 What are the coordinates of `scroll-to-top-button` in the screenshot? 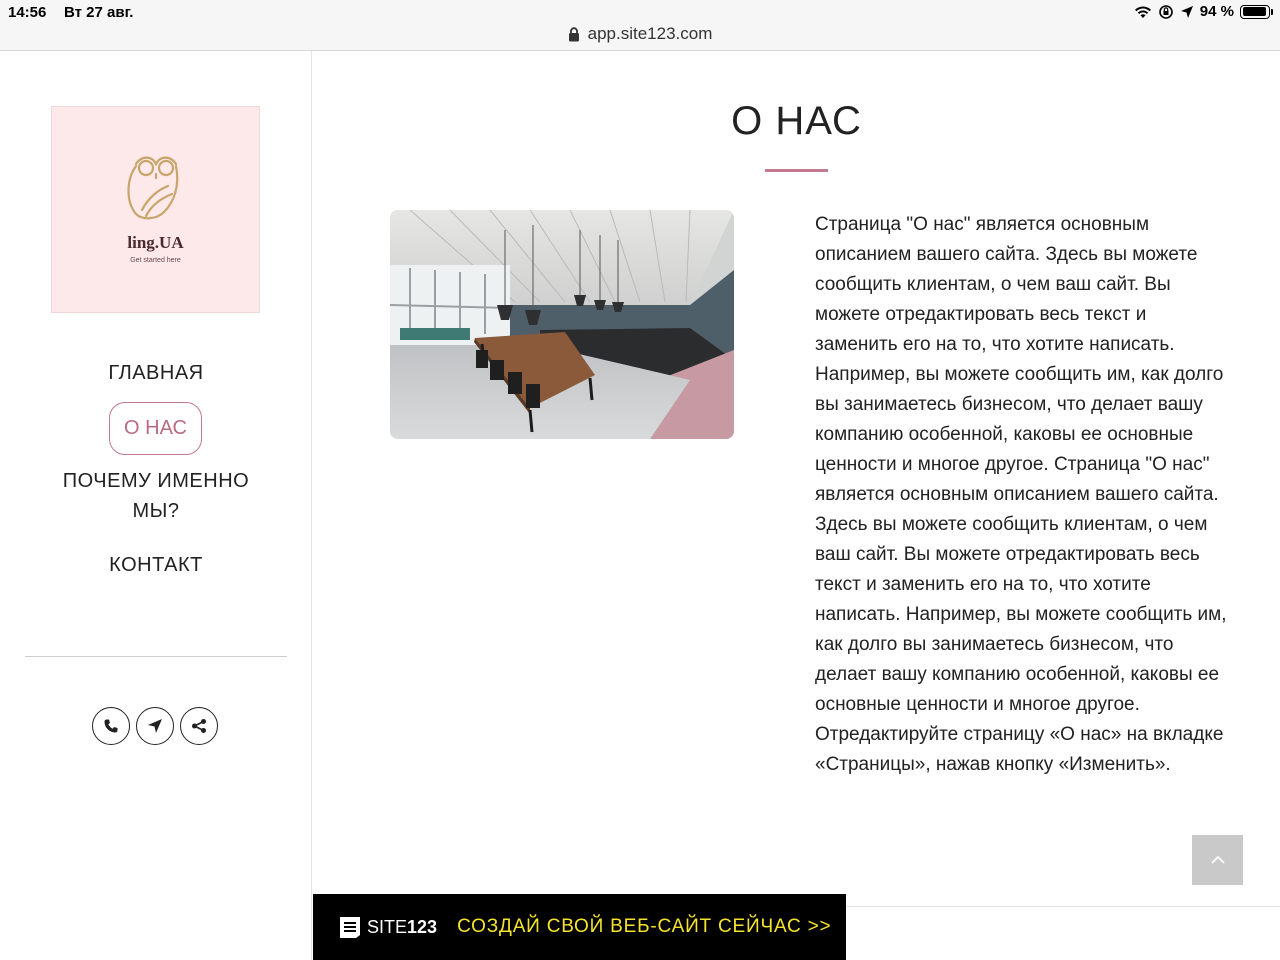 It's located at (1217, 860).